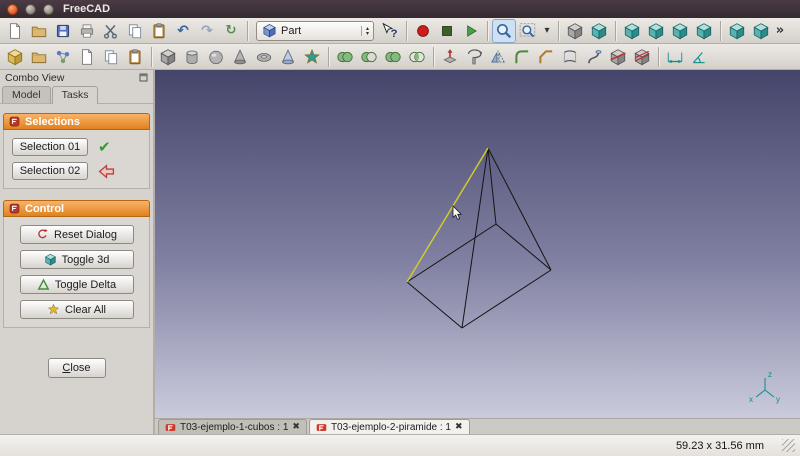  Describe the element at coordinates (315, 30) in the screenshot. I see `workbench-selector: Part ▴ ▾` at that location.